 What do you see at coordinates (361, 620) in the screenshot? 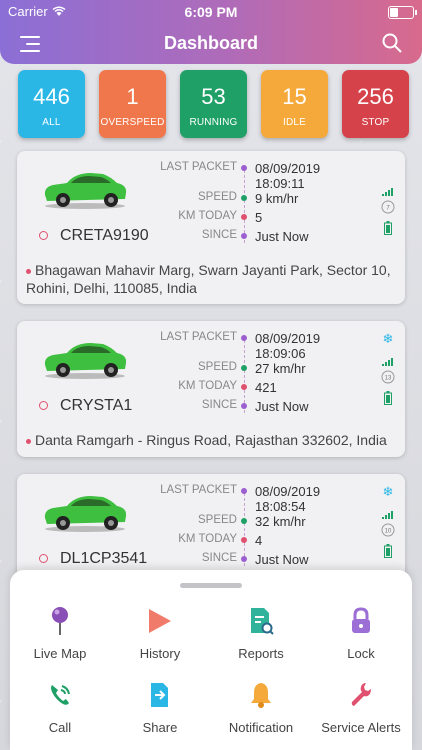
I see `lock-icon` at bounding box center [361, 620].